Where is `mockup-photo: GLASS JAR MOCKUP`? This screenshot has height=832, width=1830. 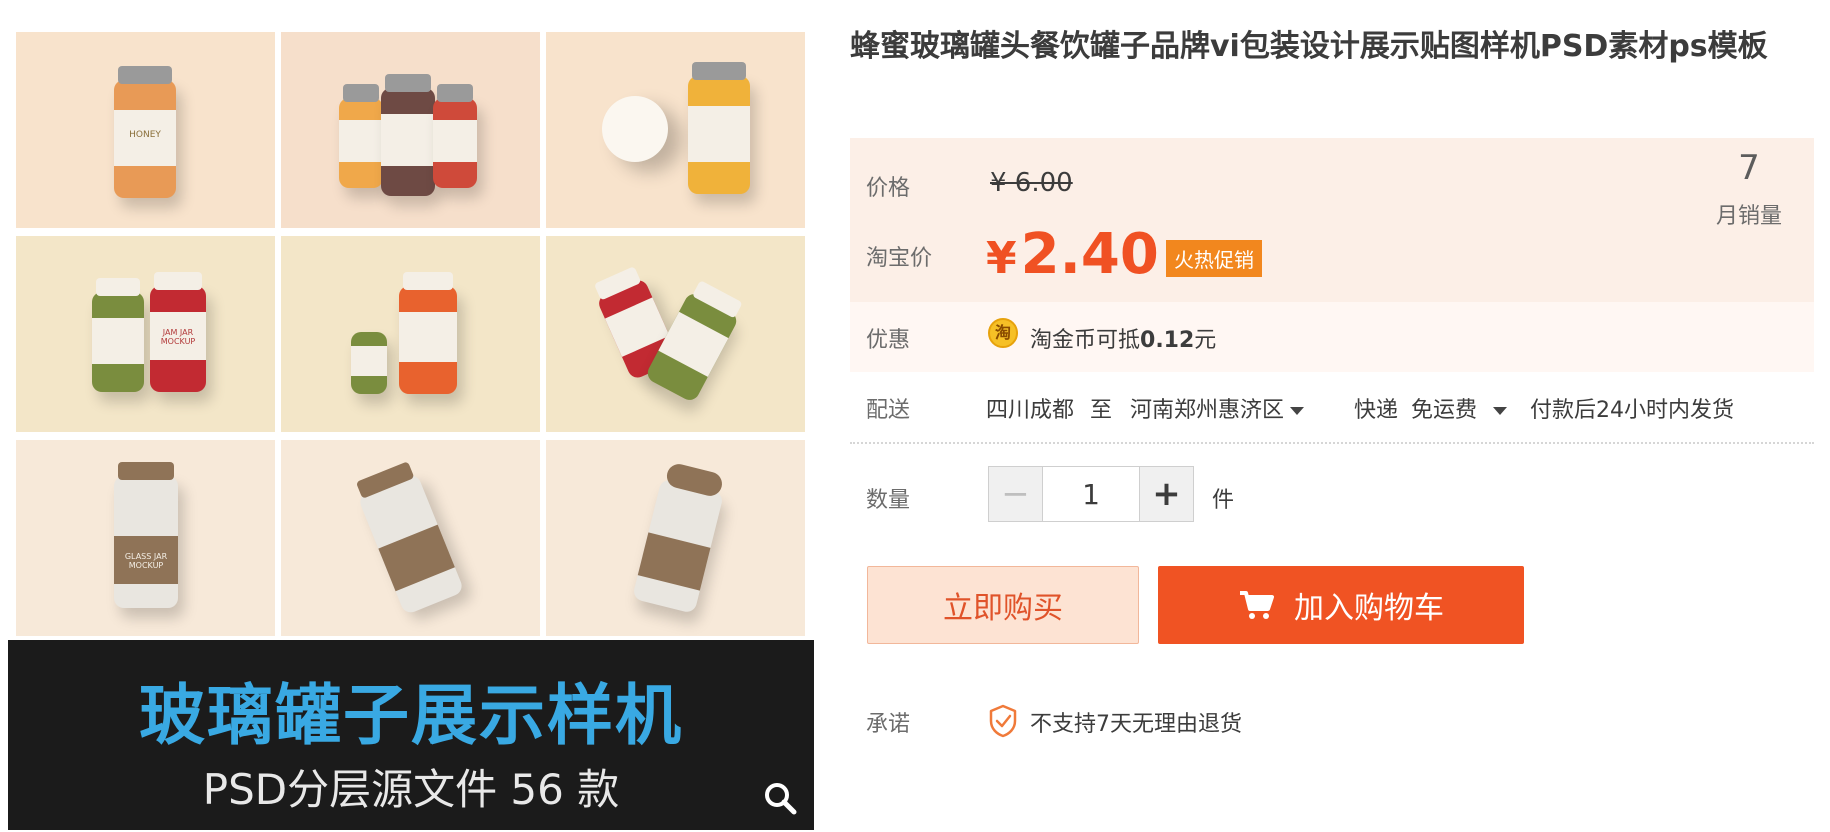
mockup-photo: GLASS JAR MOCKUP is located at coordinates (145, 538).